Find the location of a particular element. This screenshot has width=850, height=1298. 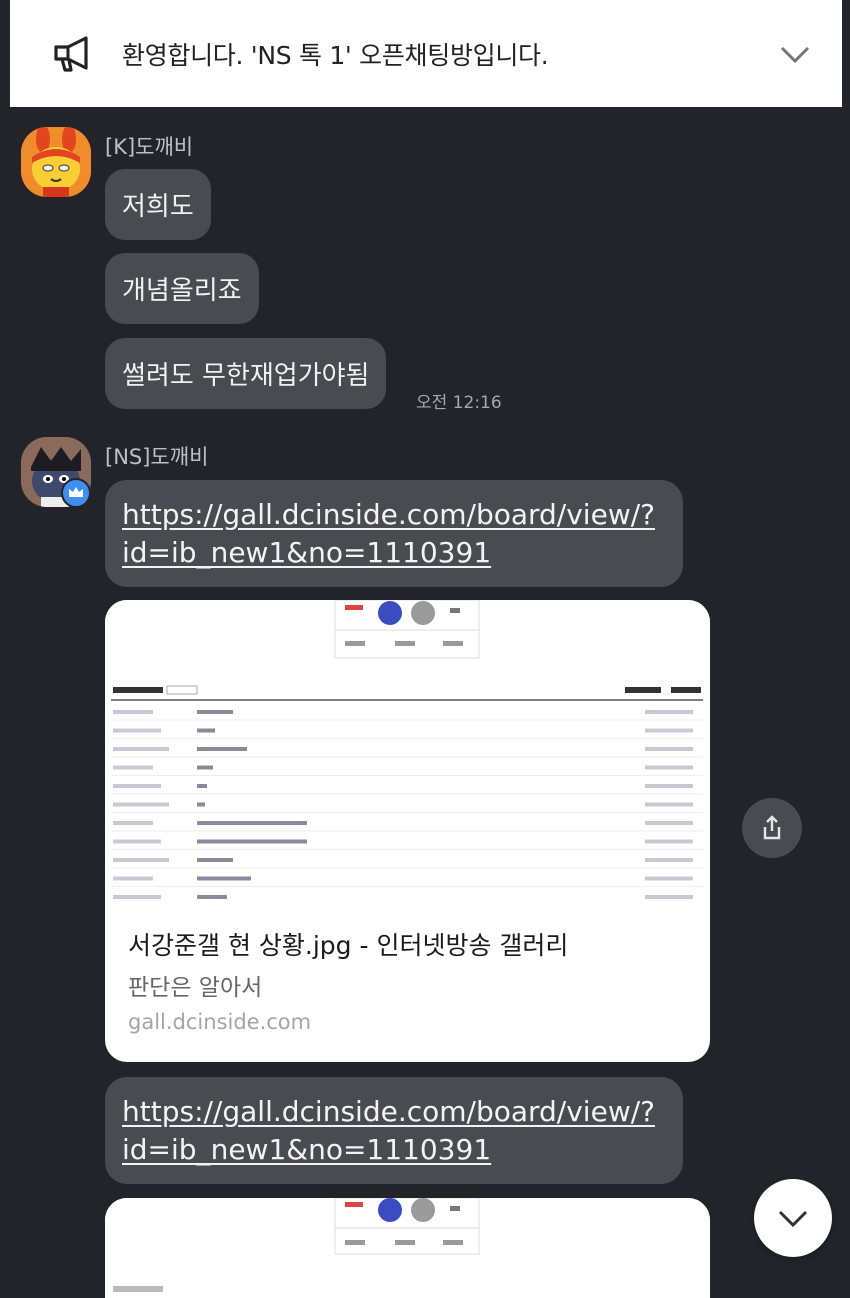

share-icon is located at coordinates (772, 827).